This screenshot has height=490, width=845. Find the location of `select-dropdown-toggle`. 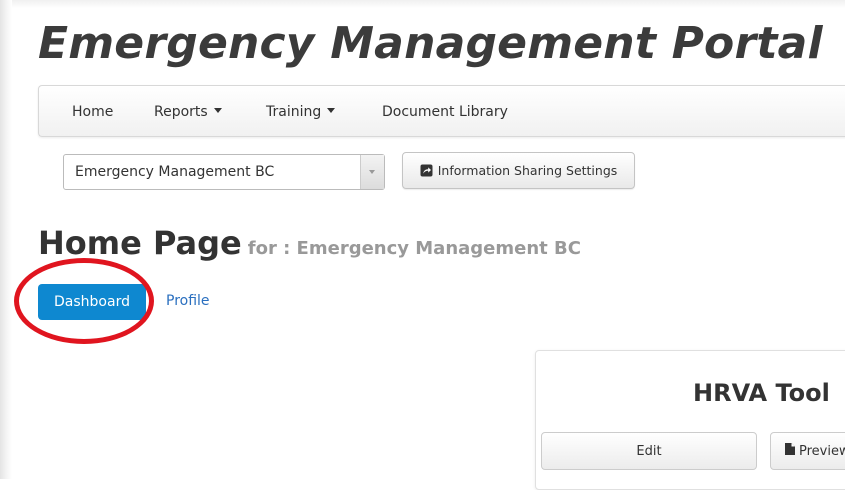

select-dropdown-toggle is located at coordinates (372, 172).